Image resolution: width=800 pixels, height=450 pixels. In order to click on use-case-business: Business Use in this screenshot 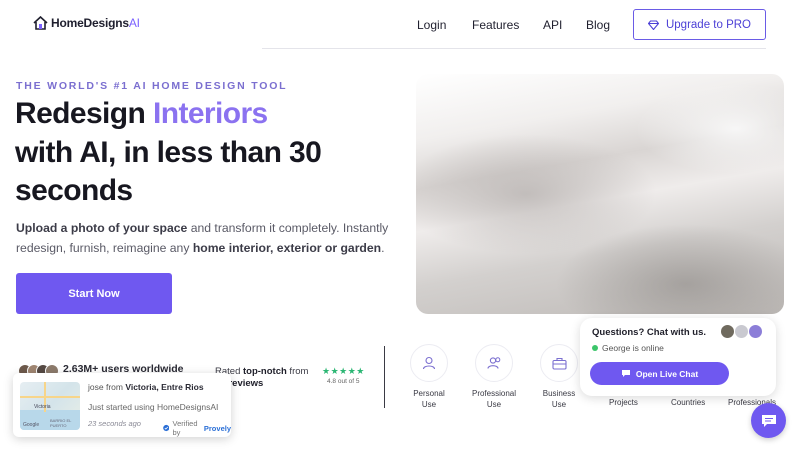, I will do `click(559, 377)`.